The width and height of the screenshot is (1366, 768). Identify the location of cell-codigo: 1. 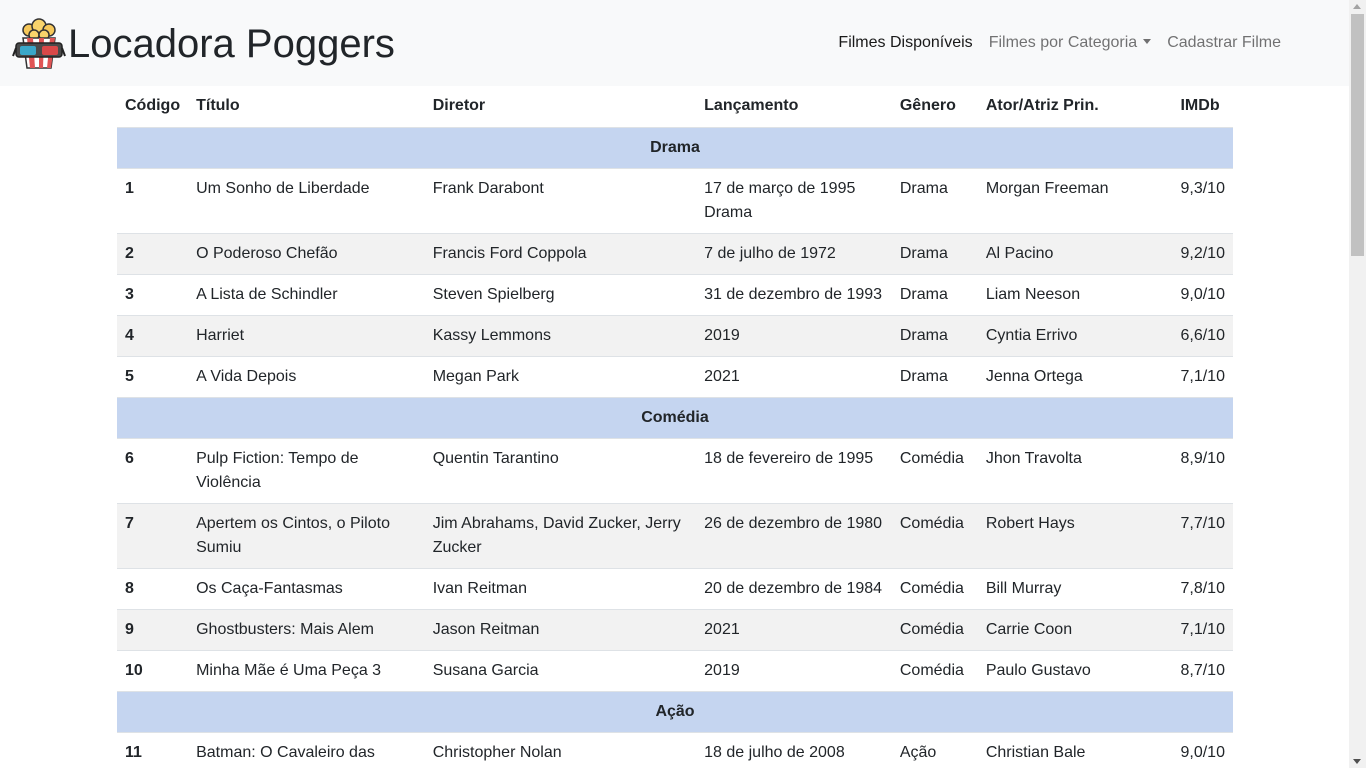
(153, 201).